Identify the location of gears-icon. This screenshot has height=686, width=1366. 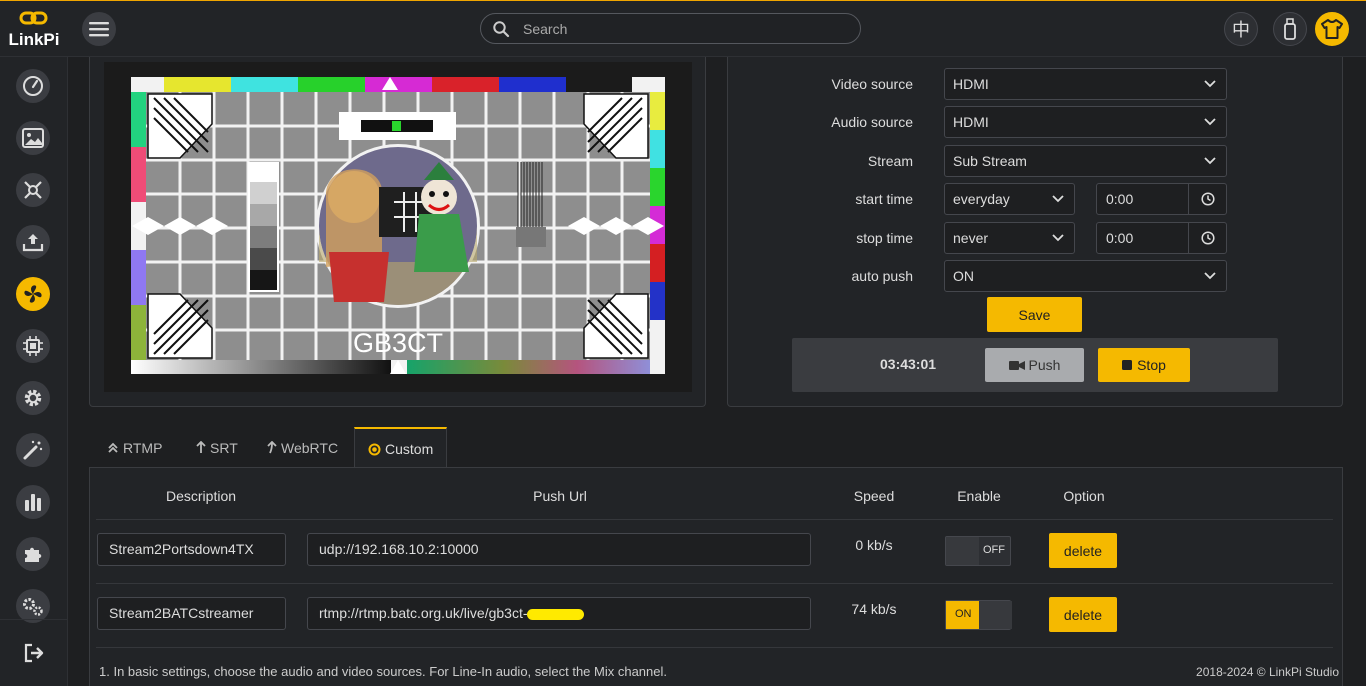
(33, 607).